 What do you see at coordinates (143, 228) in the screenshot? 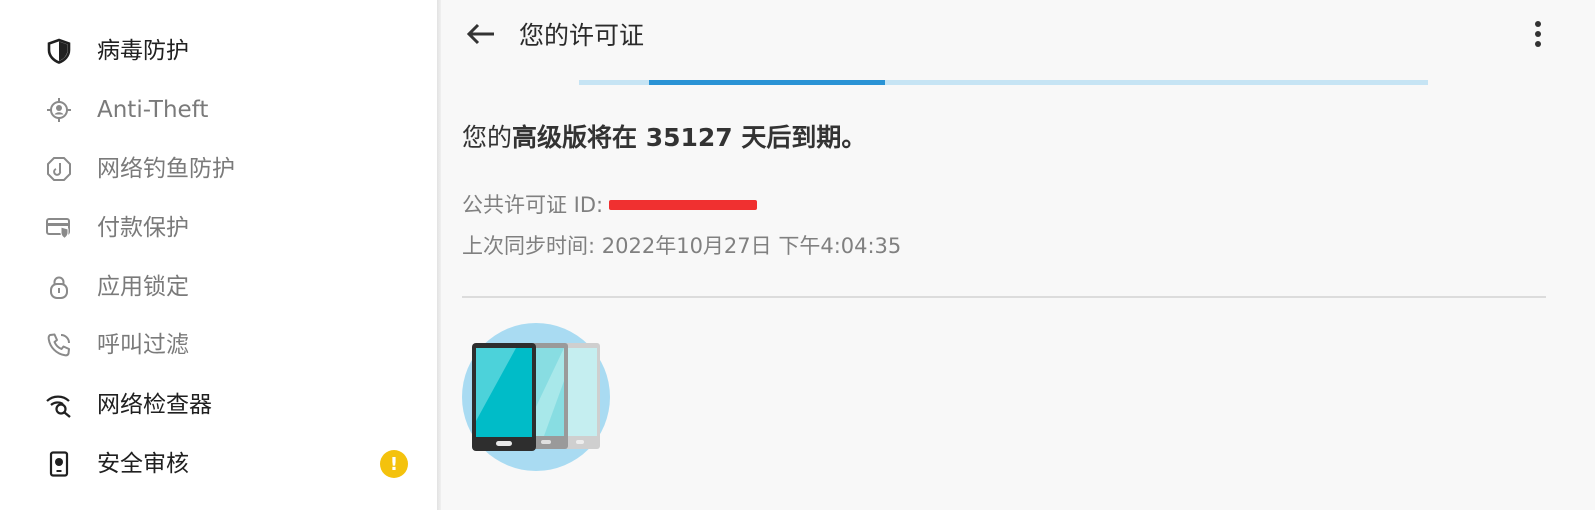
I see `sidebar-item-label: 付款保护` at bounding box center [143, 228].